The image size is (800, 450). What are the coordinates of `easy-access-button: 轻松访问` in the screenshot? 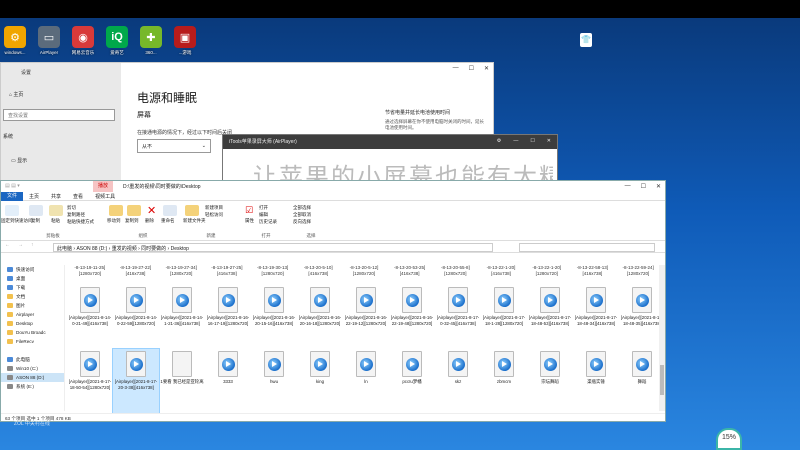 It's located at (214, 215).